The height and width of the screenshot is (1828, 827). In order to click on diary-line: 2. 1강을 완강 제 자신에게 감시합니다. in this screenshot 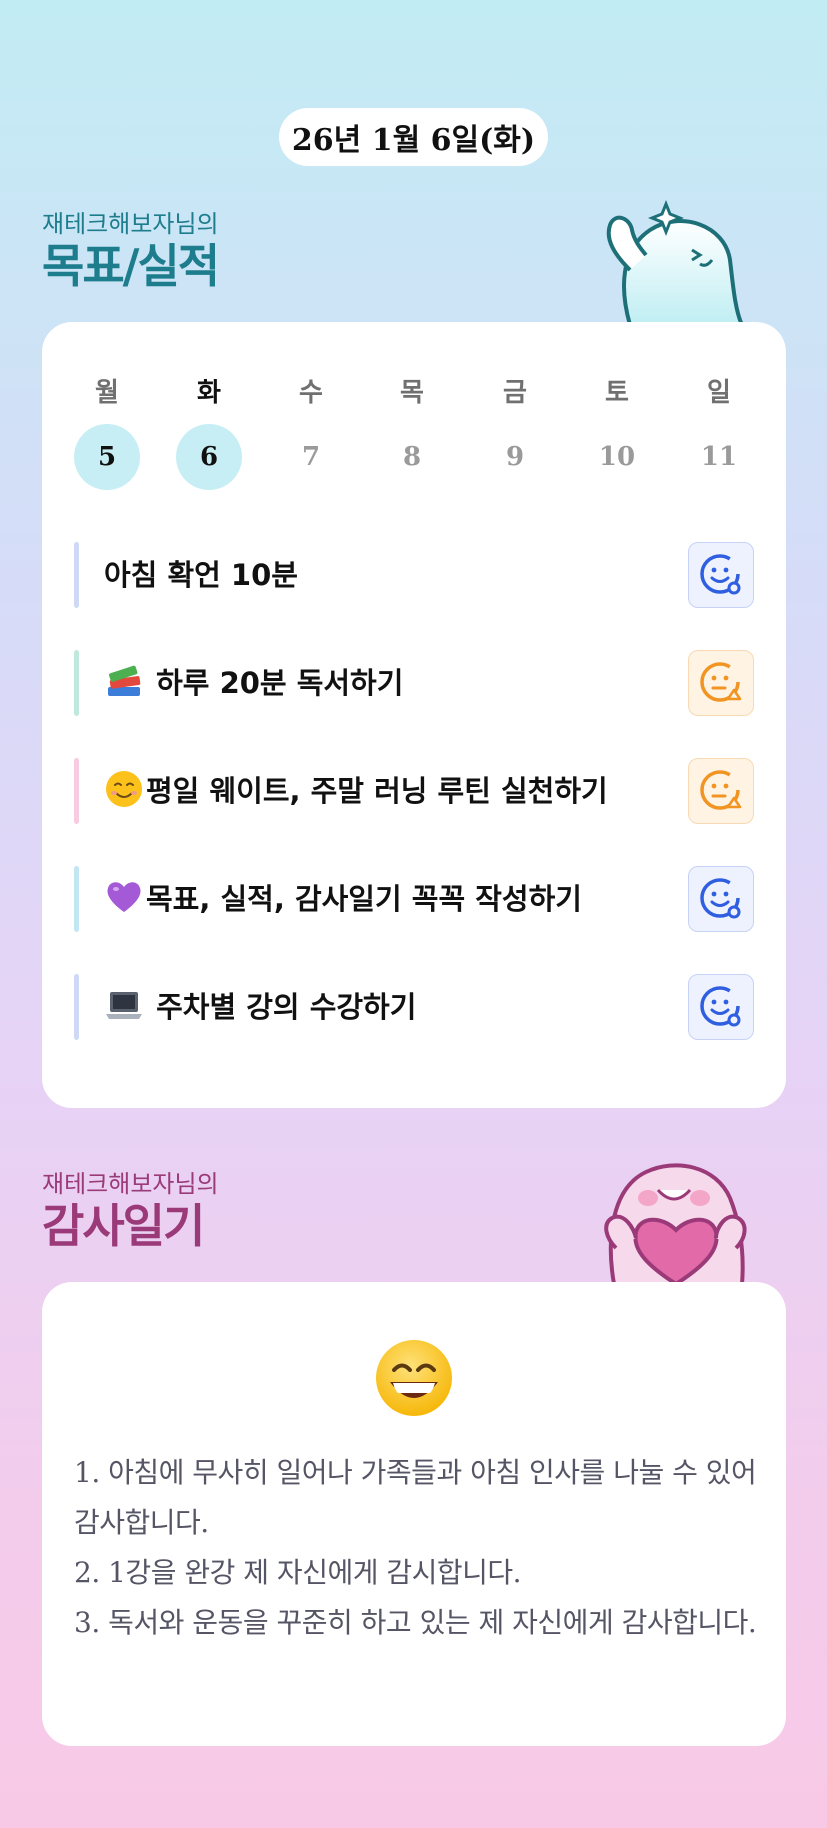, I will do `click(298, 1572)`.